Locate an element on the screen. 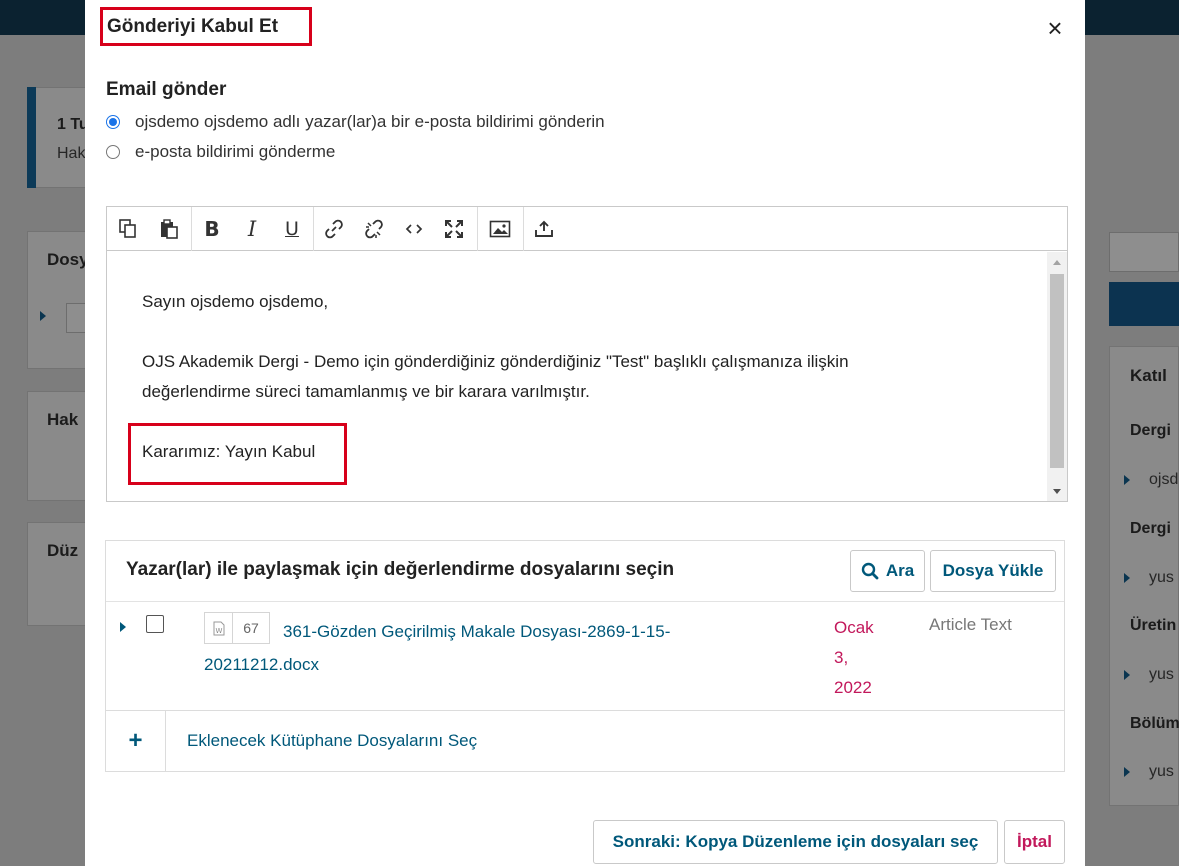 The image size is (1179, 866). file-type: Article Text is located at coordinates (970, 624).